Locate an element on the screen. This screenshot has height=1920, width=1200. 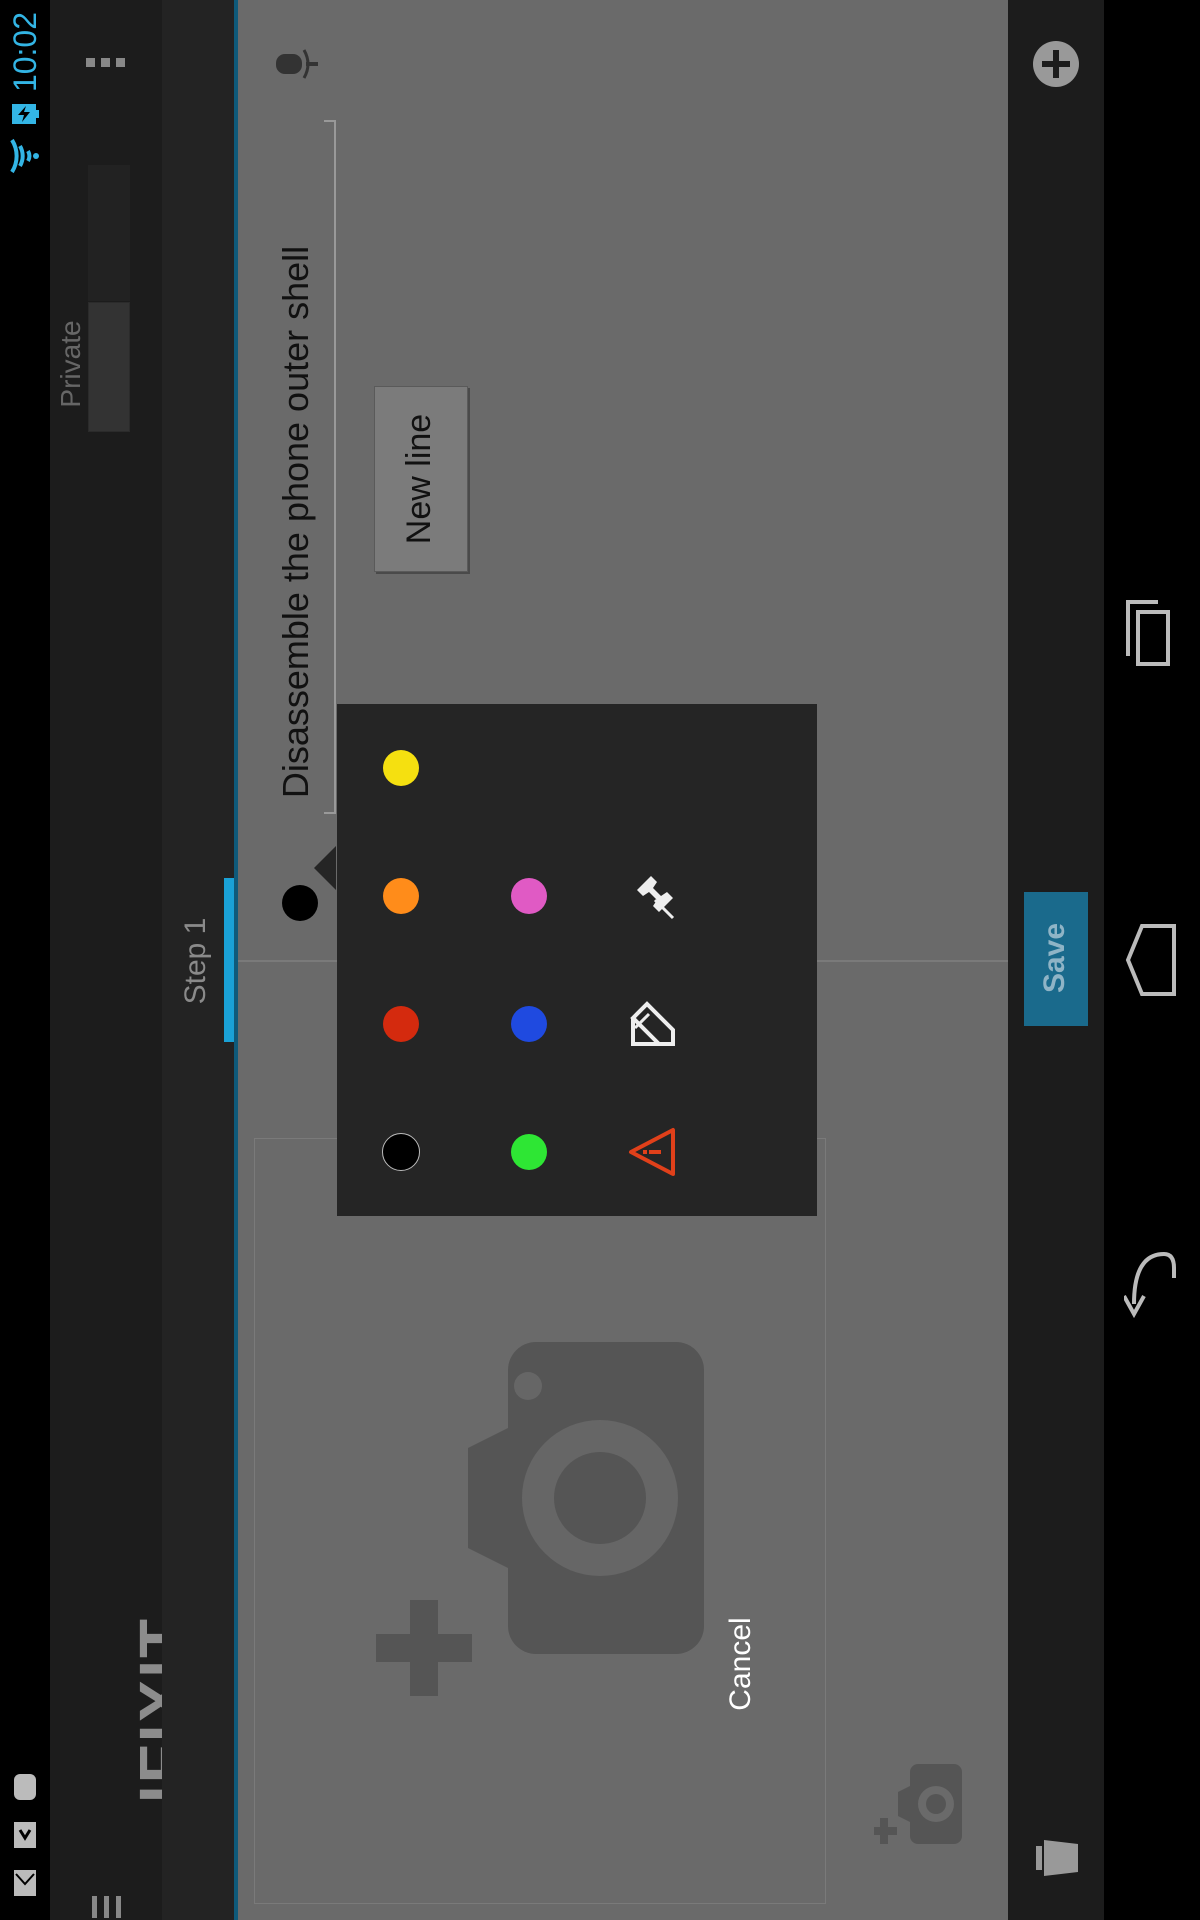
color-swatch-green is located at coordinates (529, 1152).